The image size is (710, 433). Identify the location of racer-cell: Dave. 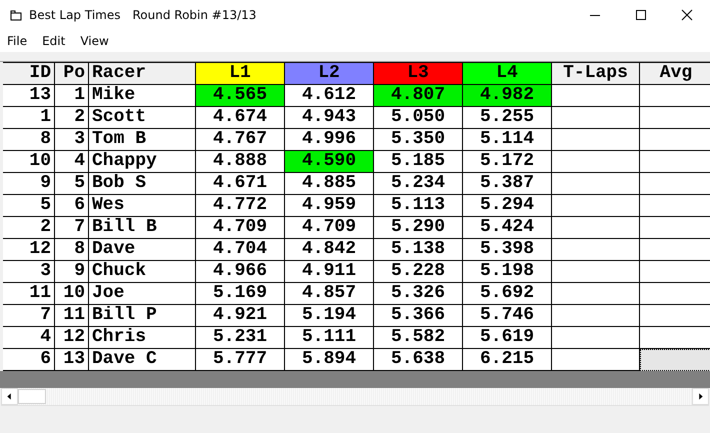
(142, 250).